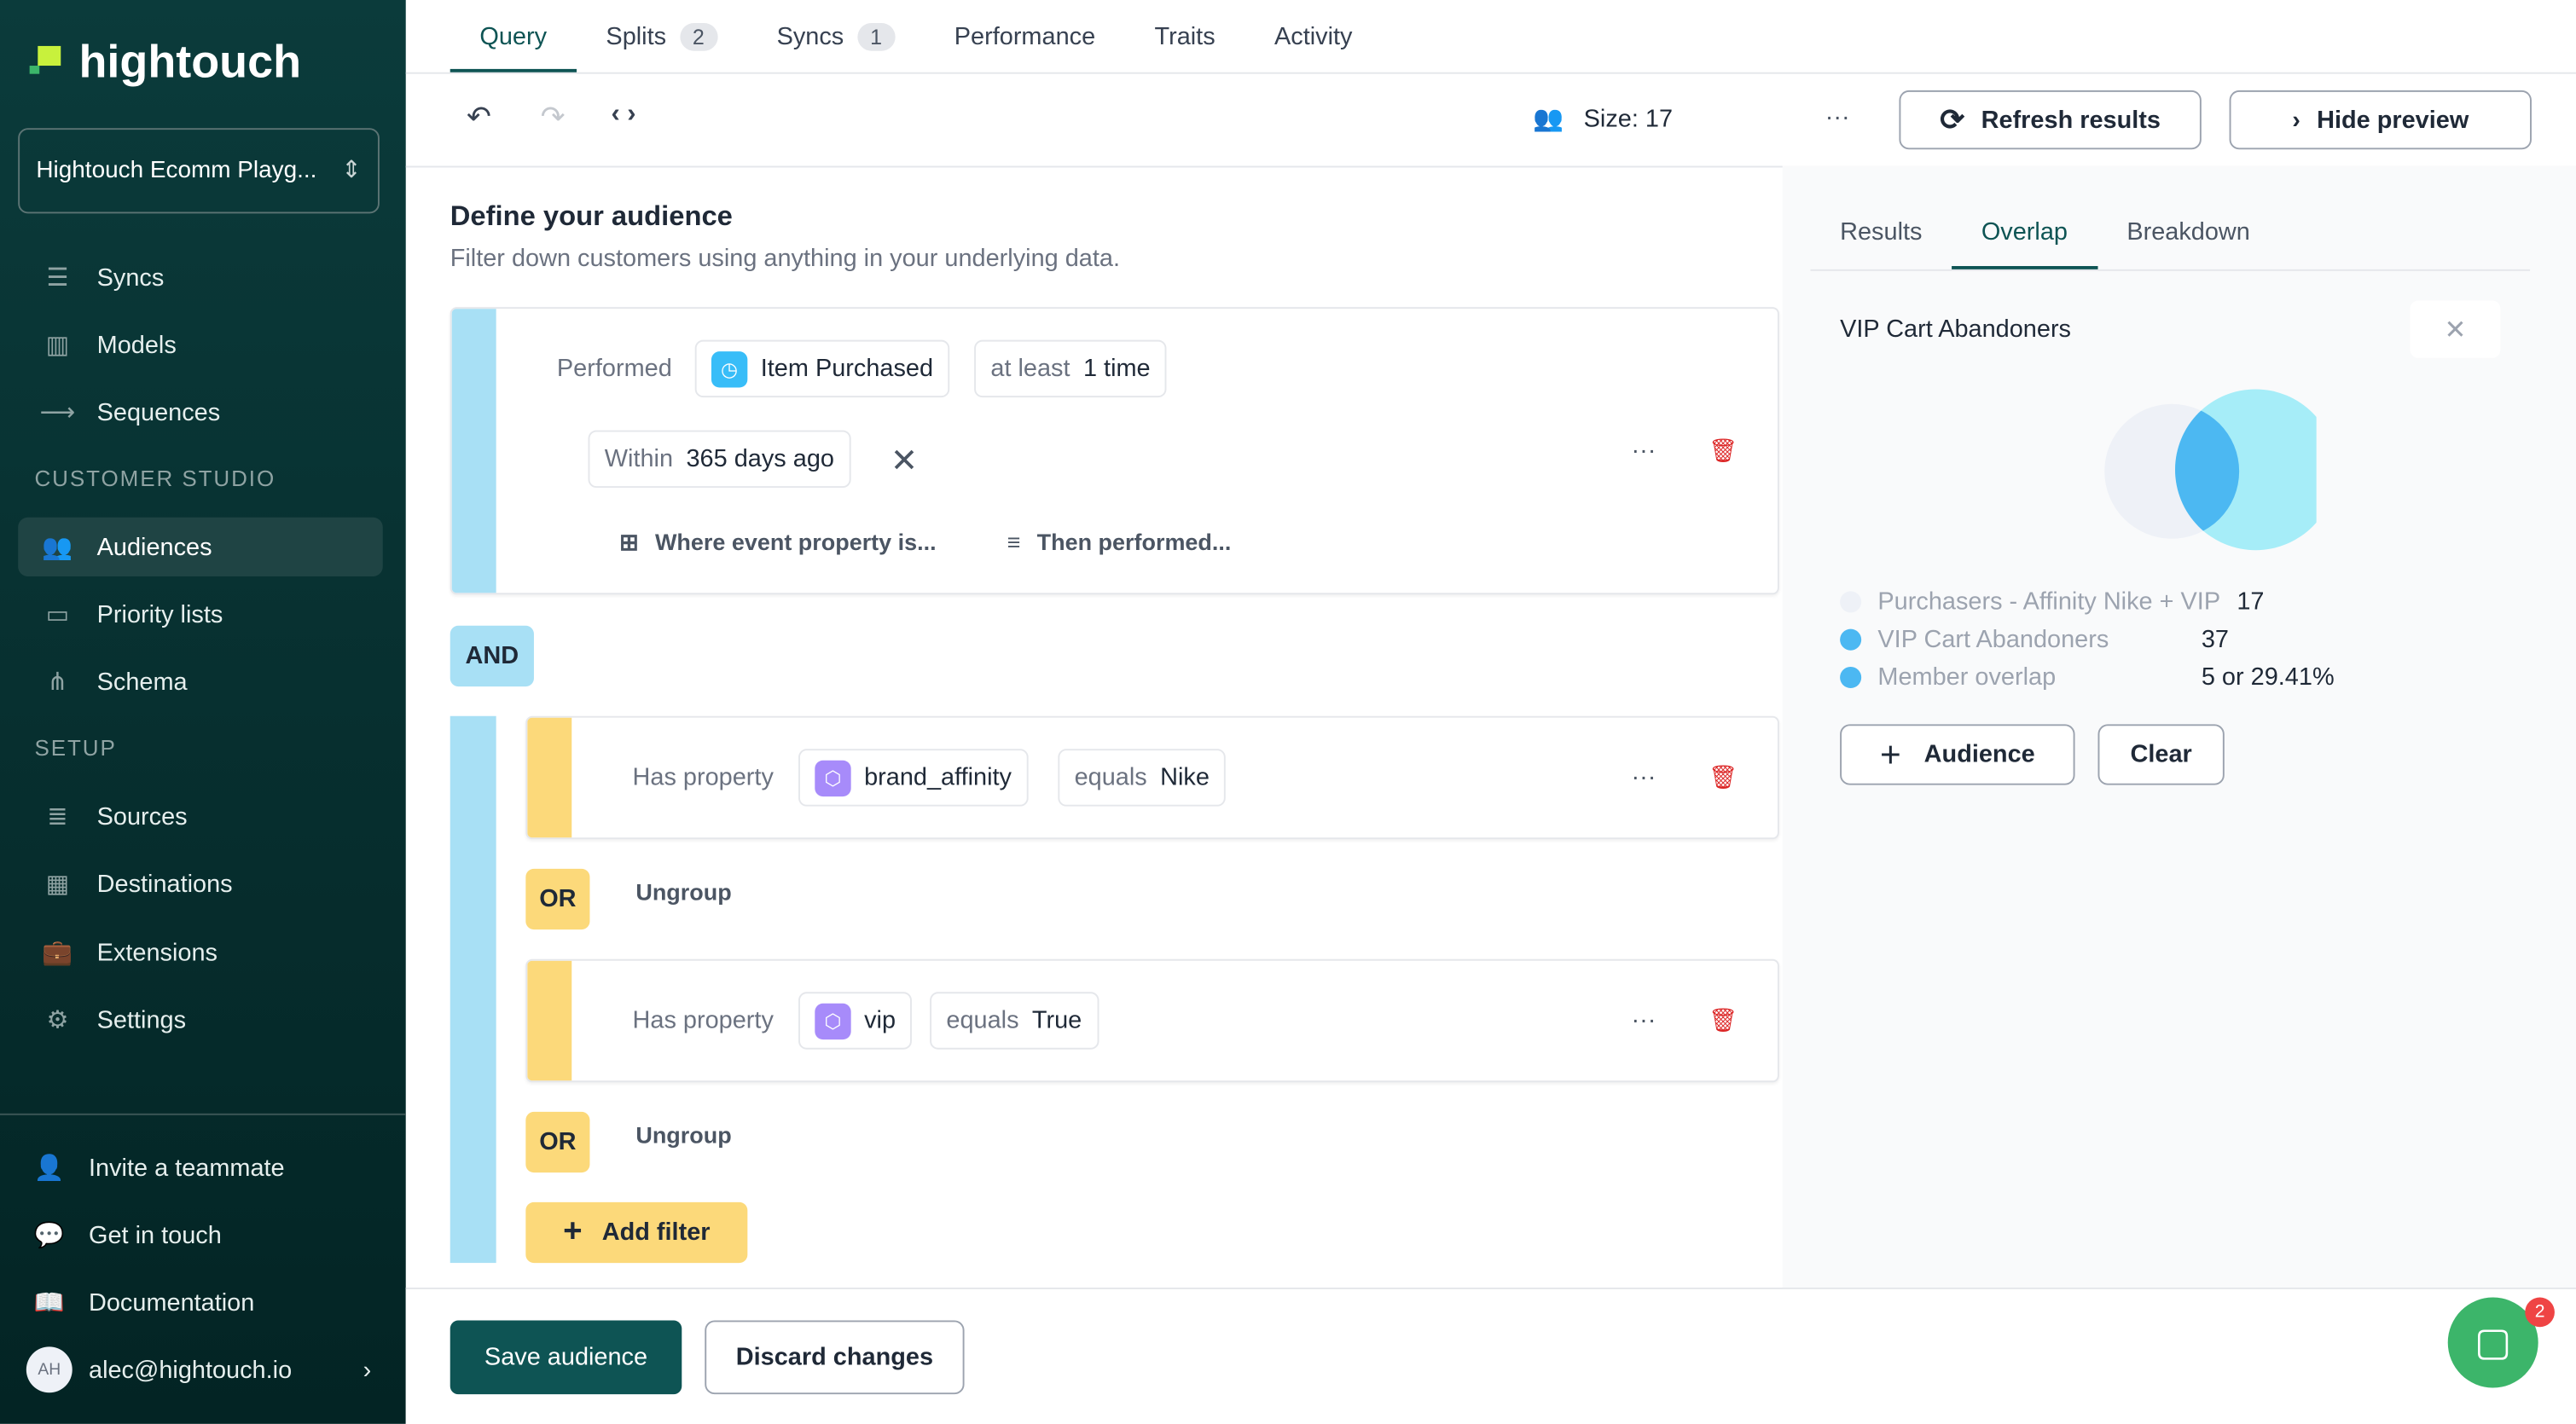 The image size is (2576, 1424). Describe the element at coordinates (200, 816) in the screenshot. I see `sidebar-item-sources: ≣ Sources` at that location.